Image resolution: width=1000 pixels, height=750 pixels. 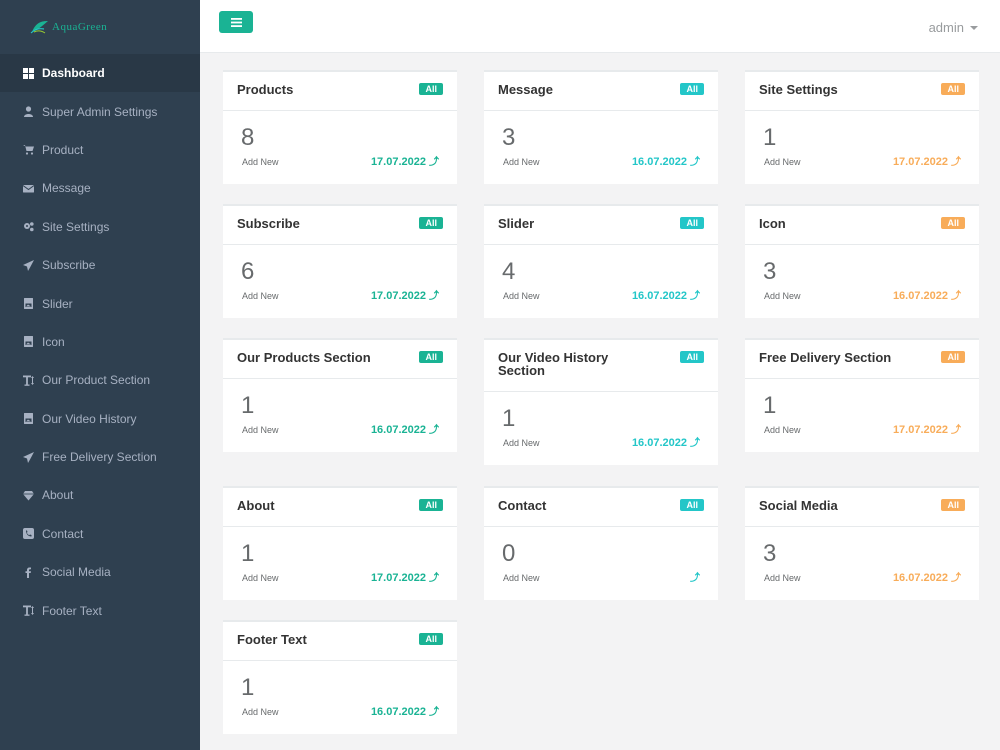 I want to click on sidebar-item-free-delivery-section: Free Delivery Section, so click(x=100, y=457).